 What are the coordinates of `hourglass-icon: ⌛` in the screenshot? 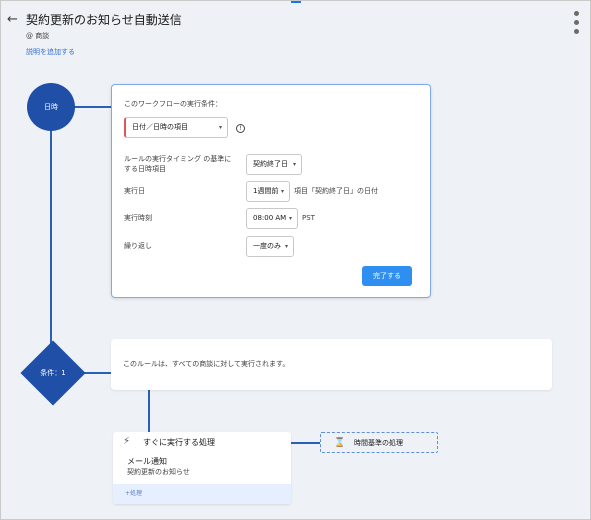 It's located at (340, 443).